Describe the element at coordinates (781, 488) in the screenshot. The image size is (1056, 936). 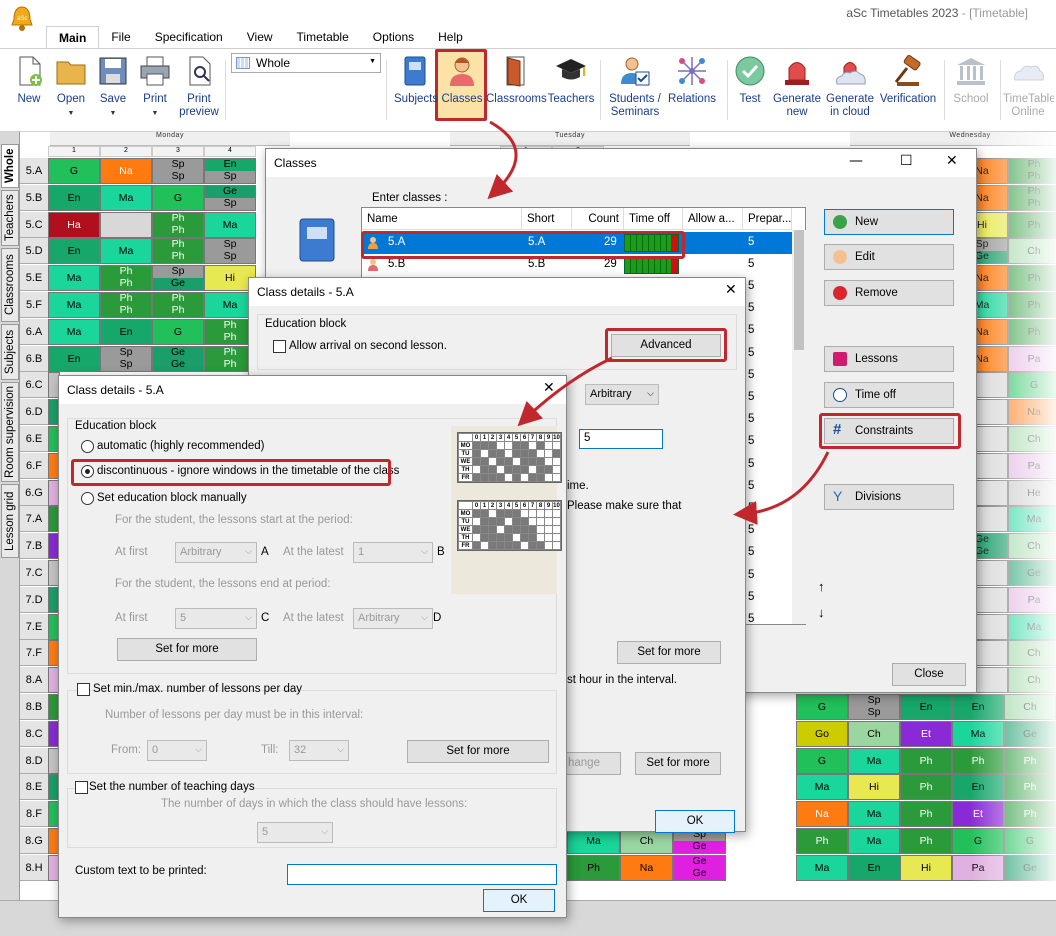
I see `arrow-constraints` at that location.